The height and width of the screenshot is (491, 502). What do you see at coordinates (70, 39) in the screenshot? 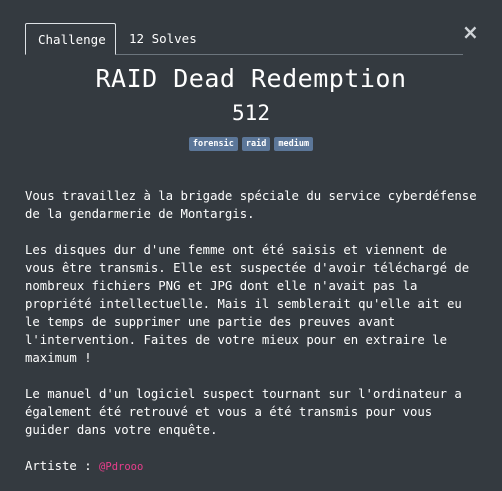
I see `tab-challenge: Challenge` at bounding box center [70, 39].